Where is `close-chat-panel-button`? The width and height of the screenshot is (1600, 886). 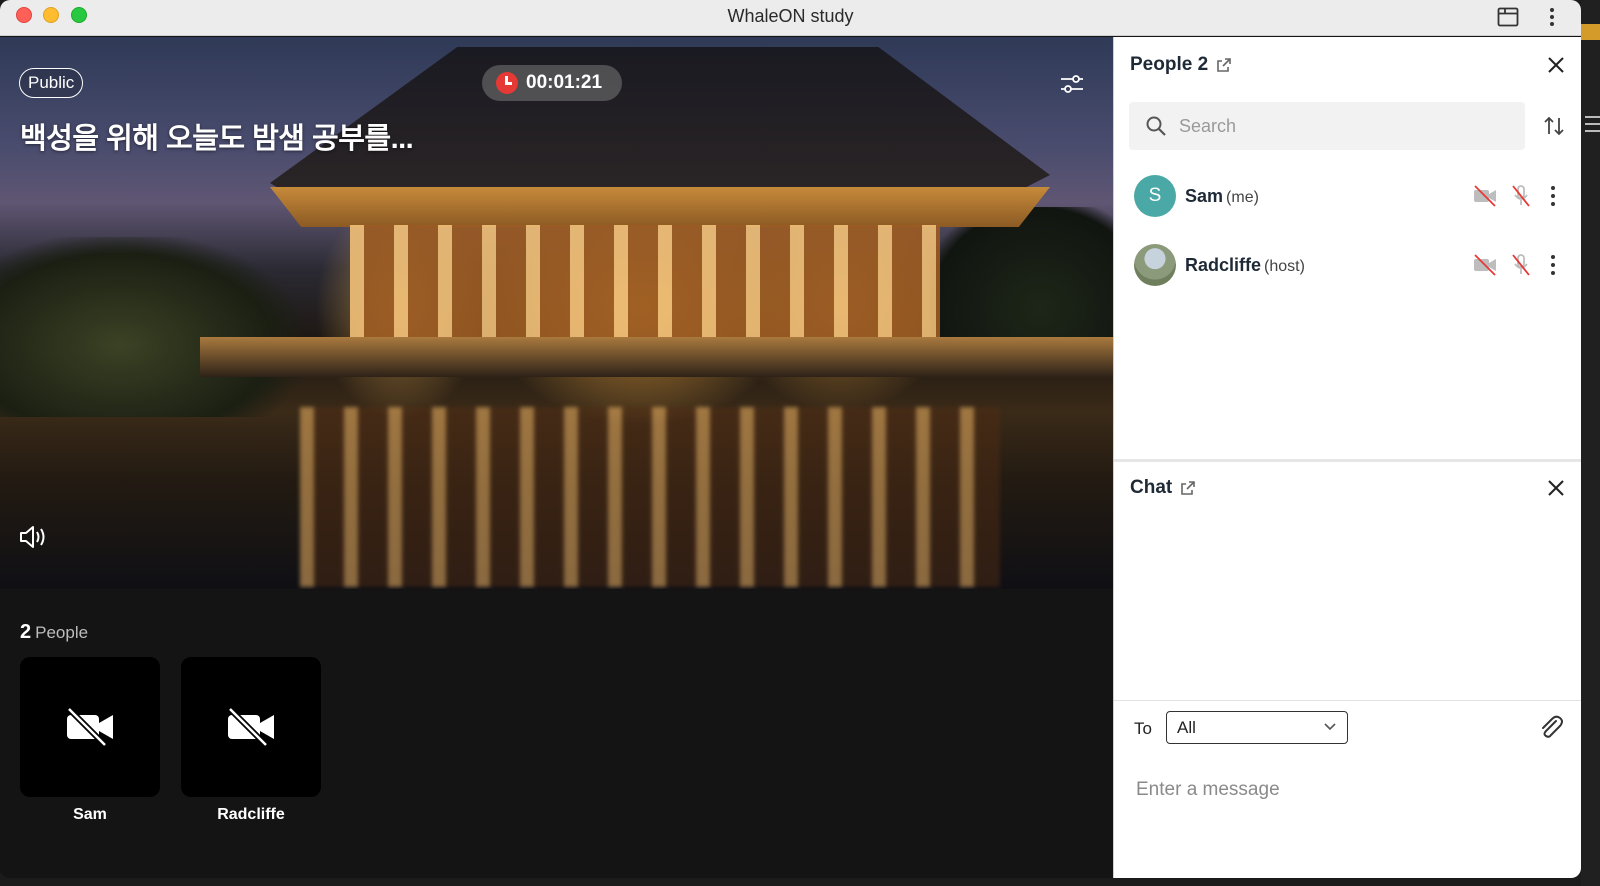 close-chat-panel-button is located at coordinates (1556, 488).